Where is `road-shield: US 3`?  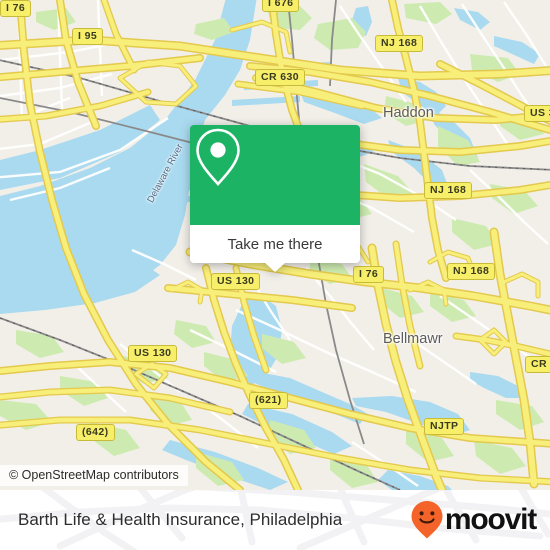 road-shield: US 3 is located at coordinates (537, 113).